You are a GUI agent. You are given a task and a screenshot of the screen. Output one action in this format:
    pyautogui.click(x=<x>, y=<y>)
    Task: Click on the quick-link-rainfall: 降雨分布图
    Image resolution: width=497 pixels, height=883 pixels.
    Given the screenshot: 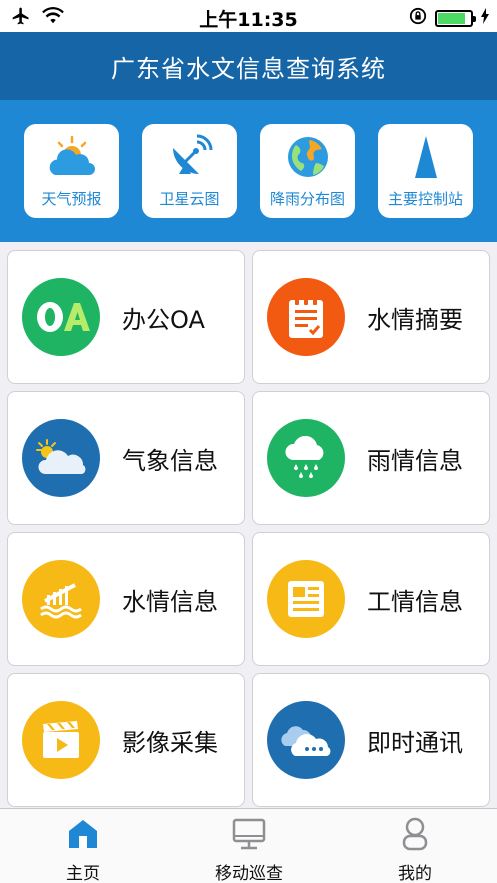 What is the action you would take?
    pyautogui.click(x=307, y=171)
    